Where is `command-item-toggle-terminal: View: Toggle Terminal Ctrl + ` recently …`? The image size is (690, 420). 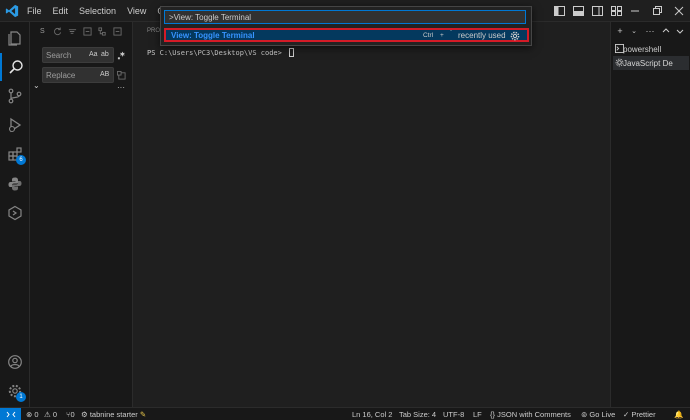 command-item-toggle-terminal: View: Toggle Terminal Ctrl + ` recently … is located at coordinates (346, 35).